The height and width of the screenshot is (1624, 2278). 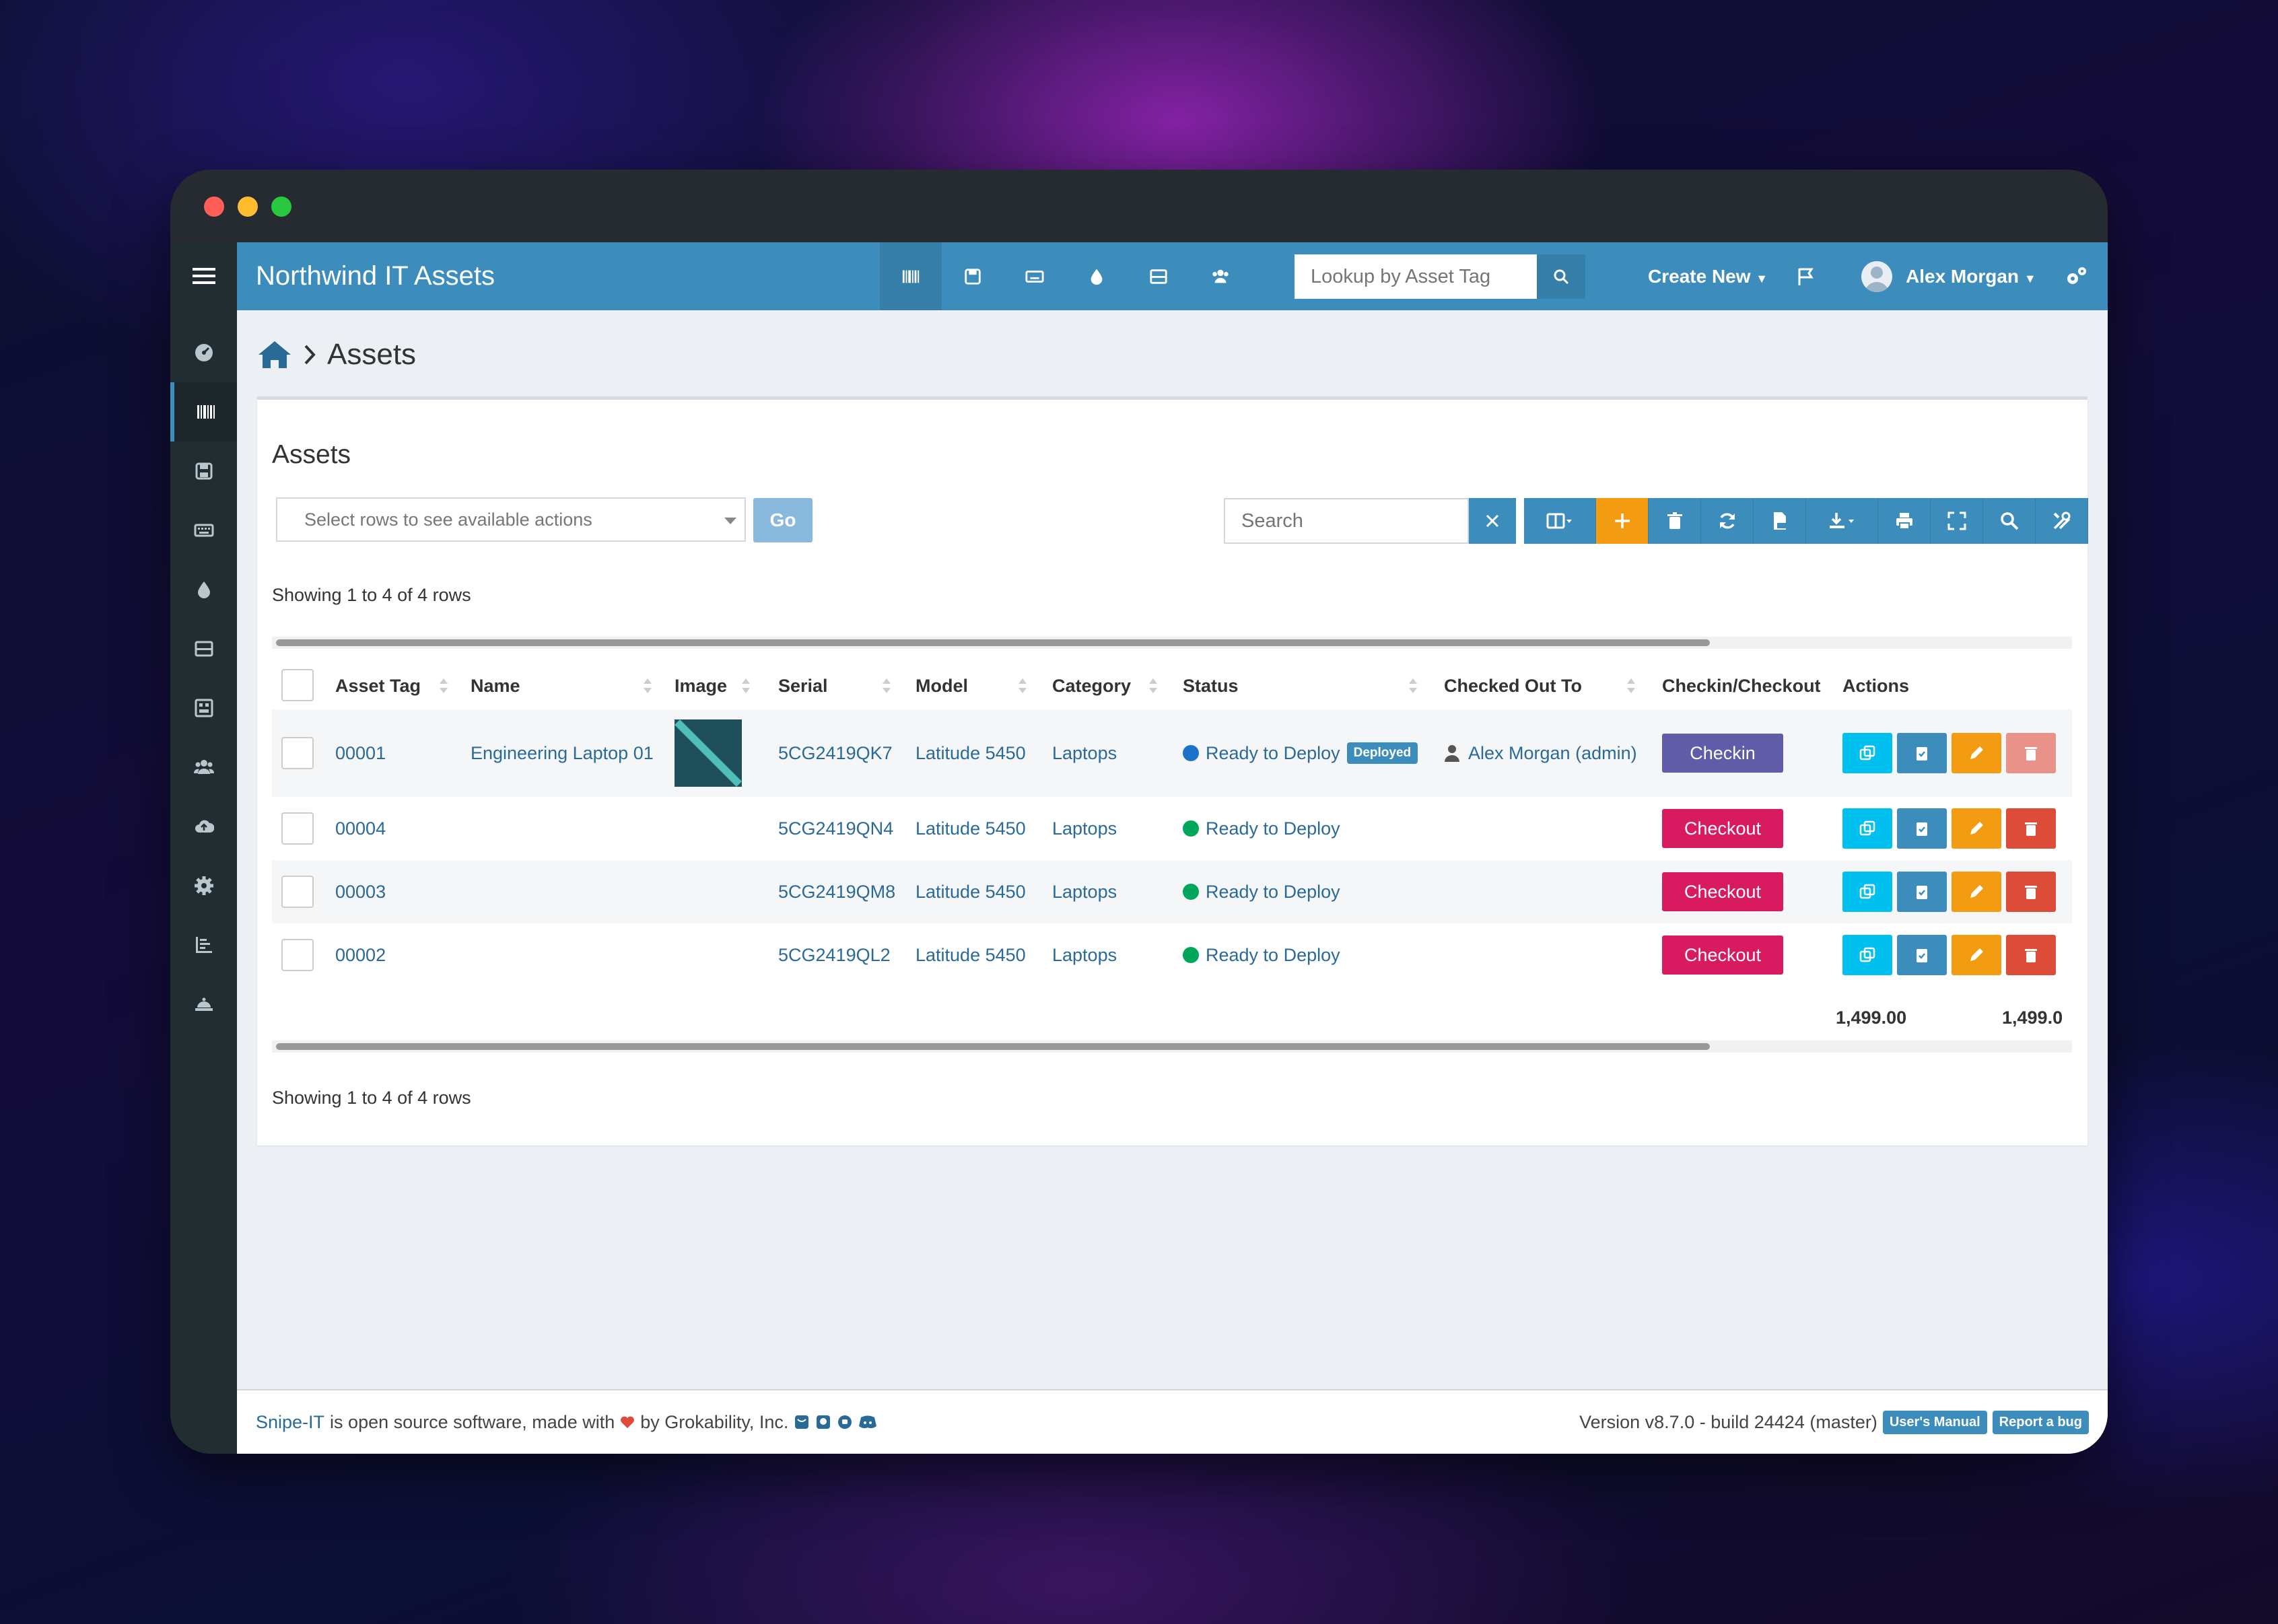 What do you see at coordinates (203, 767) in the screenshot?
I see `sidebar-item-people` at bounding box center [203, 767].